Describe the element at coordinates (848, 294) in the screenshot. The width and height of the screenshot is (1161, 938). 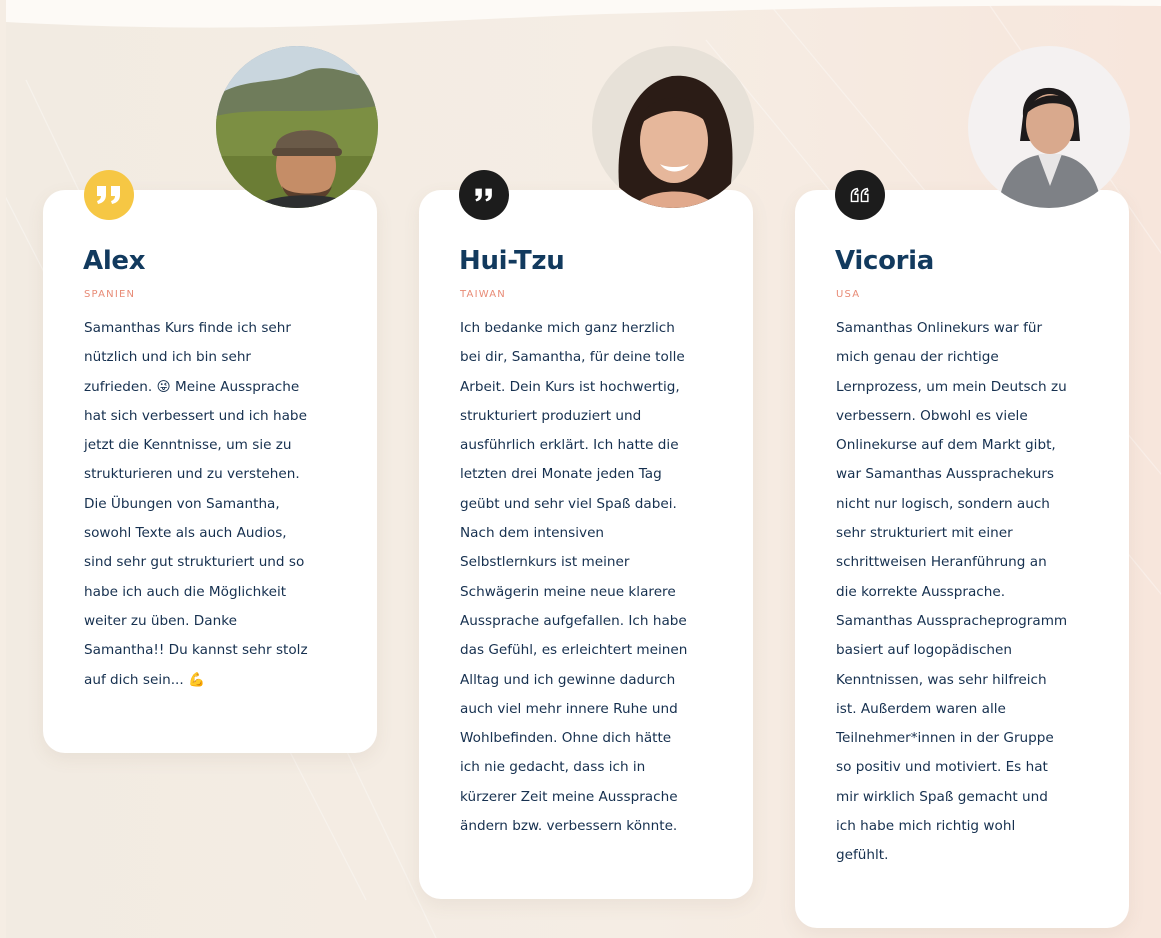
I see `testimonial-country: USA` at that location.